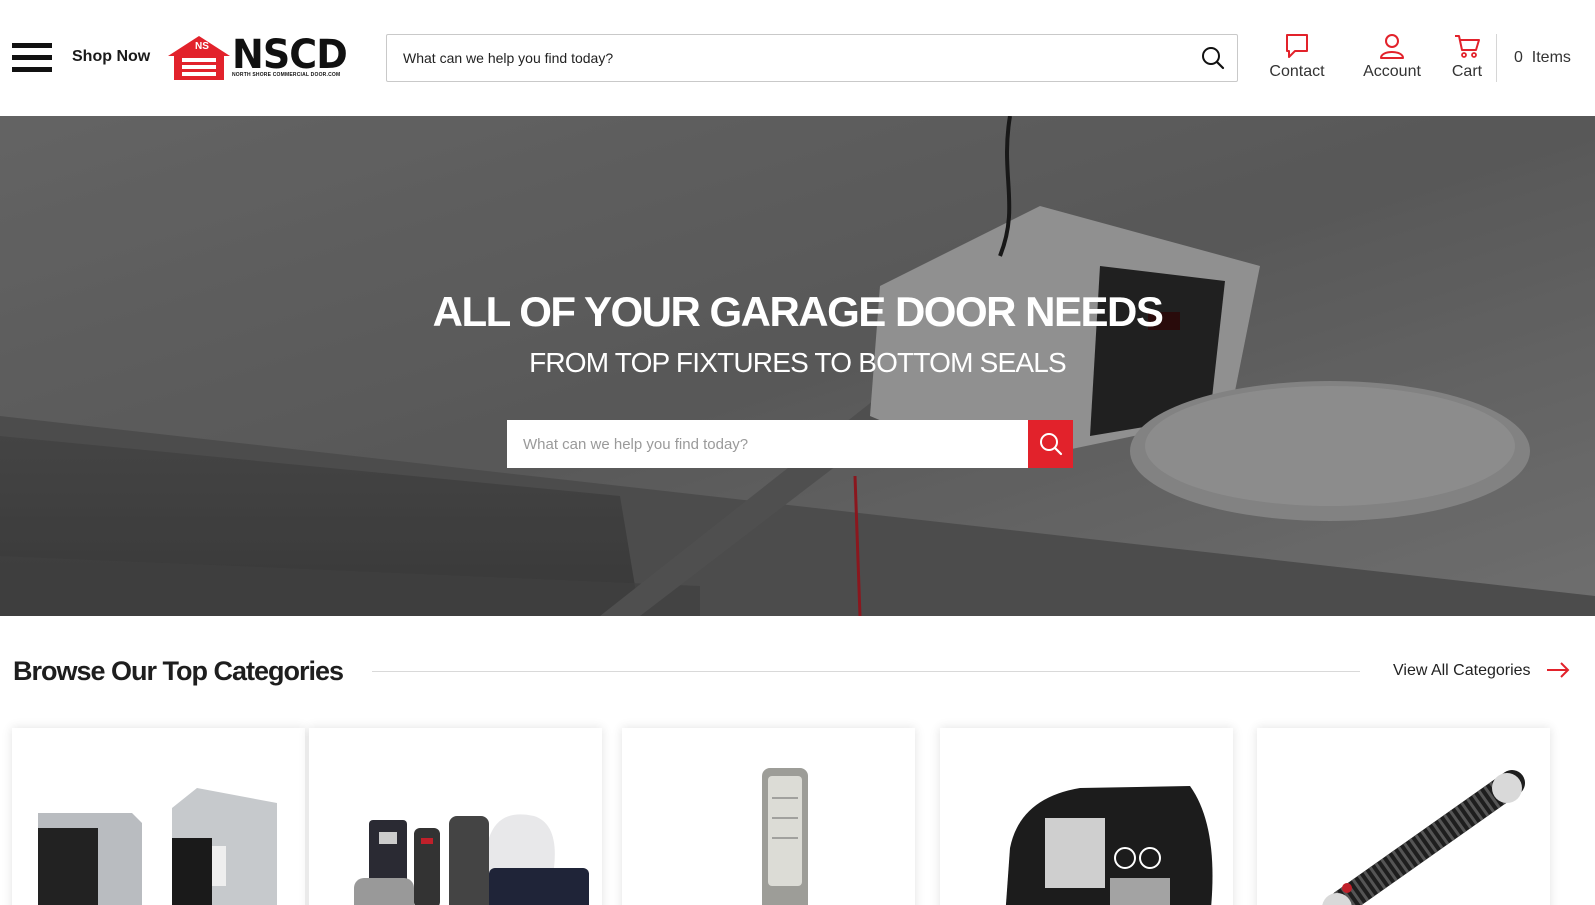  What do you see at coordinates (798, 362) in the screenshot?
I see `hero-subtitle: FROM TOP FIXTURES TO BOTTOM SEALS` at bounding box center [798, 362].